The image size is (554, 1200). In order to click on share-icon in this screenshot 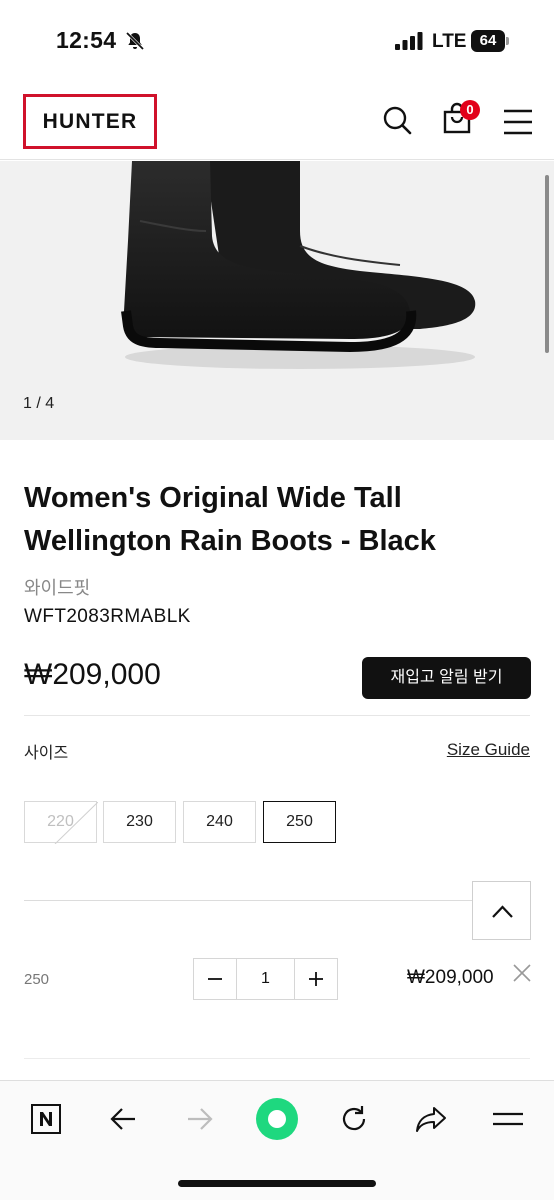, I will do `click(431, 1119)`.